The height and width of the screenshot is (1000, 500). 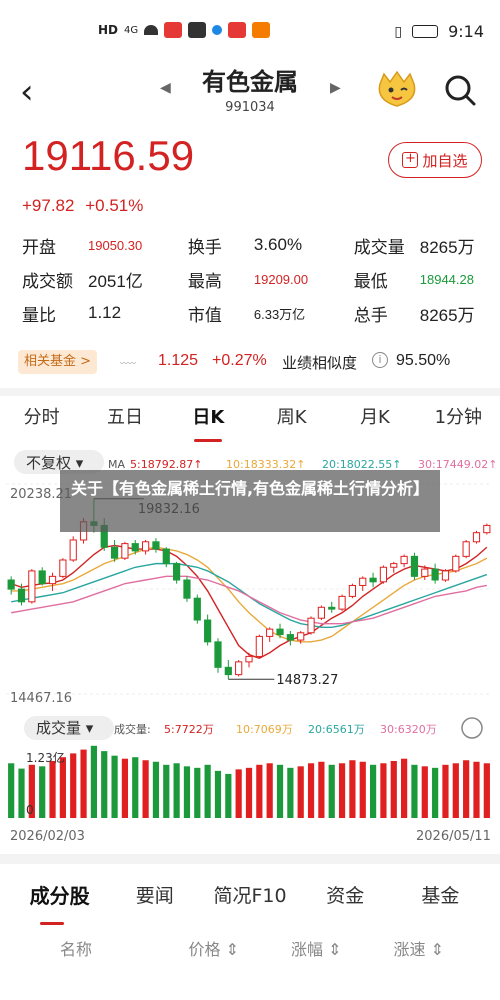 I want to click on list-column-header: 名称, so click(x=96, y=948).